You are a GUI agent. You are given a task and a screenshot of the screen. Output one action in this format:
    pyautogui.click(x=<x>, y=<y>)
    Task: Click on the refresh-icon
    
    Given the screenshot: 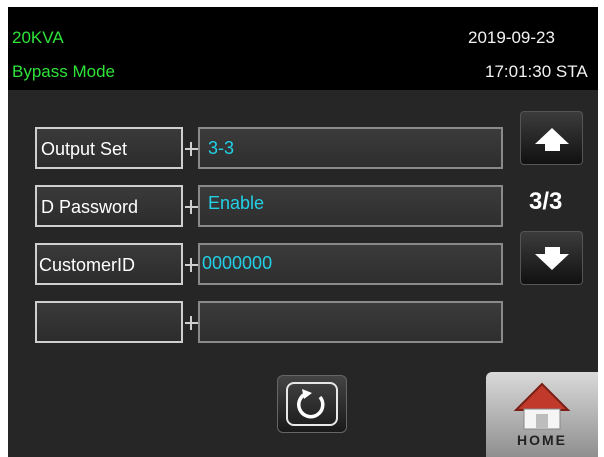 What is the action you would take?
    pyautogui.click(x=311, y=404)
    